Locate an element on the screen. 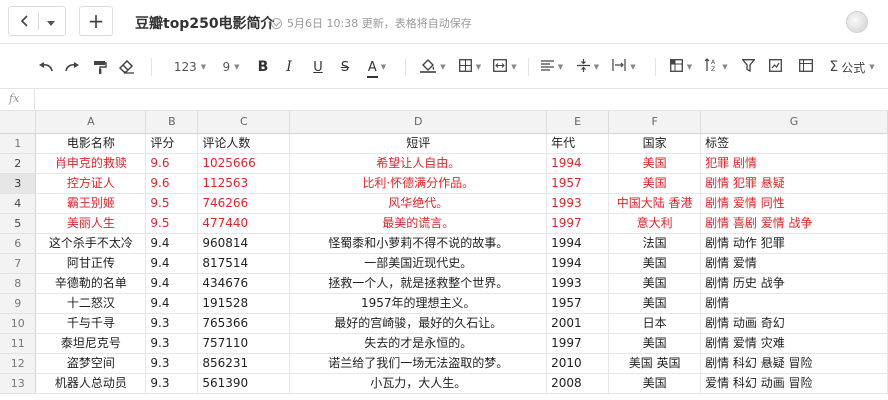 This screenshot has width=888, height=400. cell-f4: 中国大陆 香港 is located at coordinates (655, 203).